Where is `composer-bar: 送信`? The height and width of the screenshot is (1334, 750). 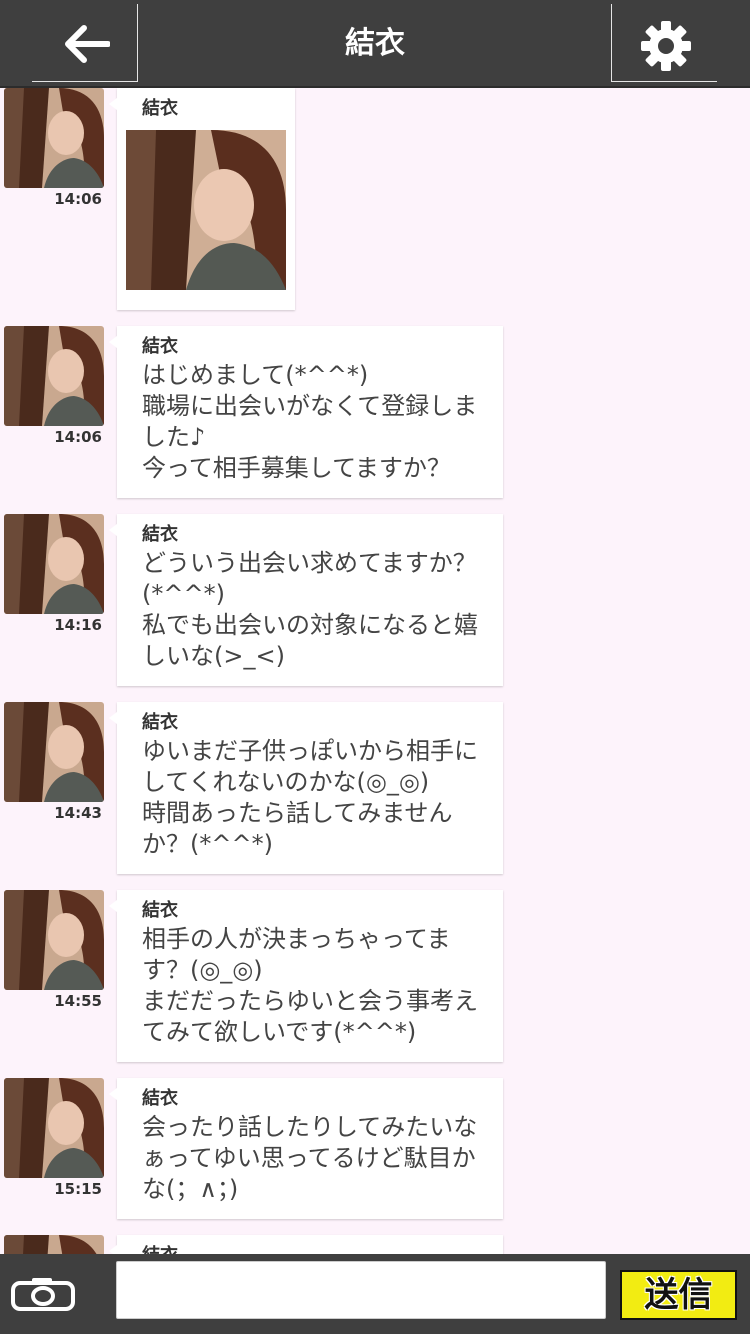 composer-bar: 送信 is located at coordinates (375, 1294).